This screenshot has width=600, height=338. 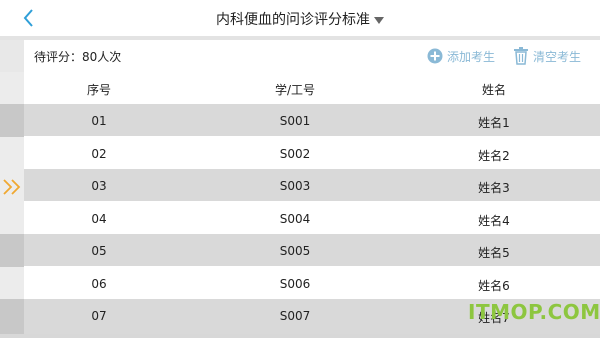 What do you see at coordinates (557, 56) in the screenshot?
I see `clear-examinee-label: 清空考生` at bounding box center [557, 56].